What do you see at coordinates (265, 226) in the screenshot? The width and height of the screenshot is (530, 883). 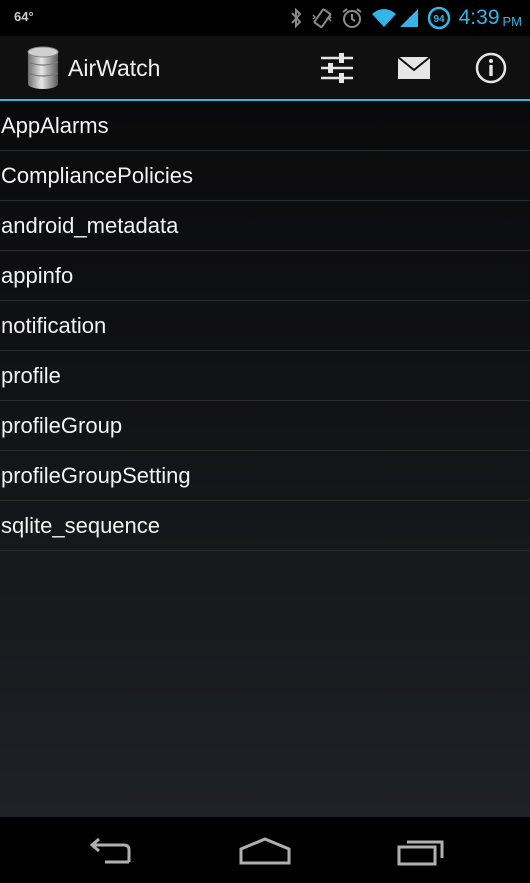 I see `list-item: android_metadata` at bounding box center [265, 226].